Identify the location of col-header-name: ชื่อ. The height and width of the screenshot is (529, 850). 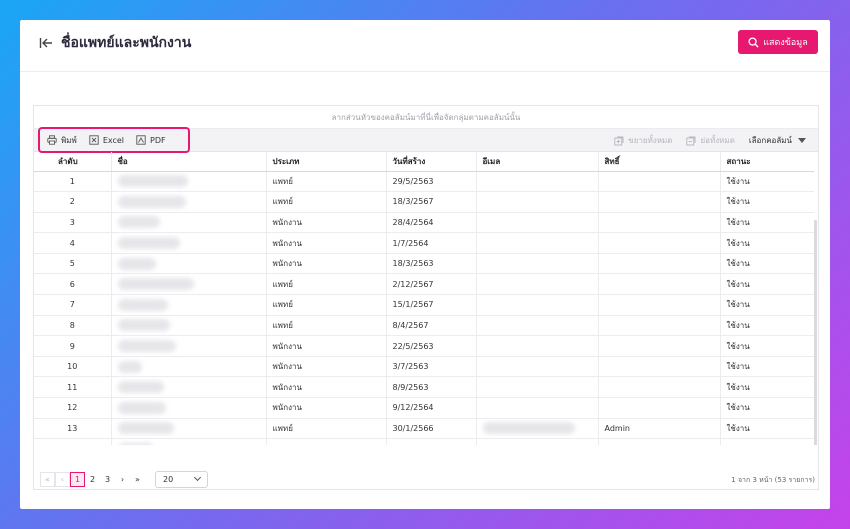
(189, 162).